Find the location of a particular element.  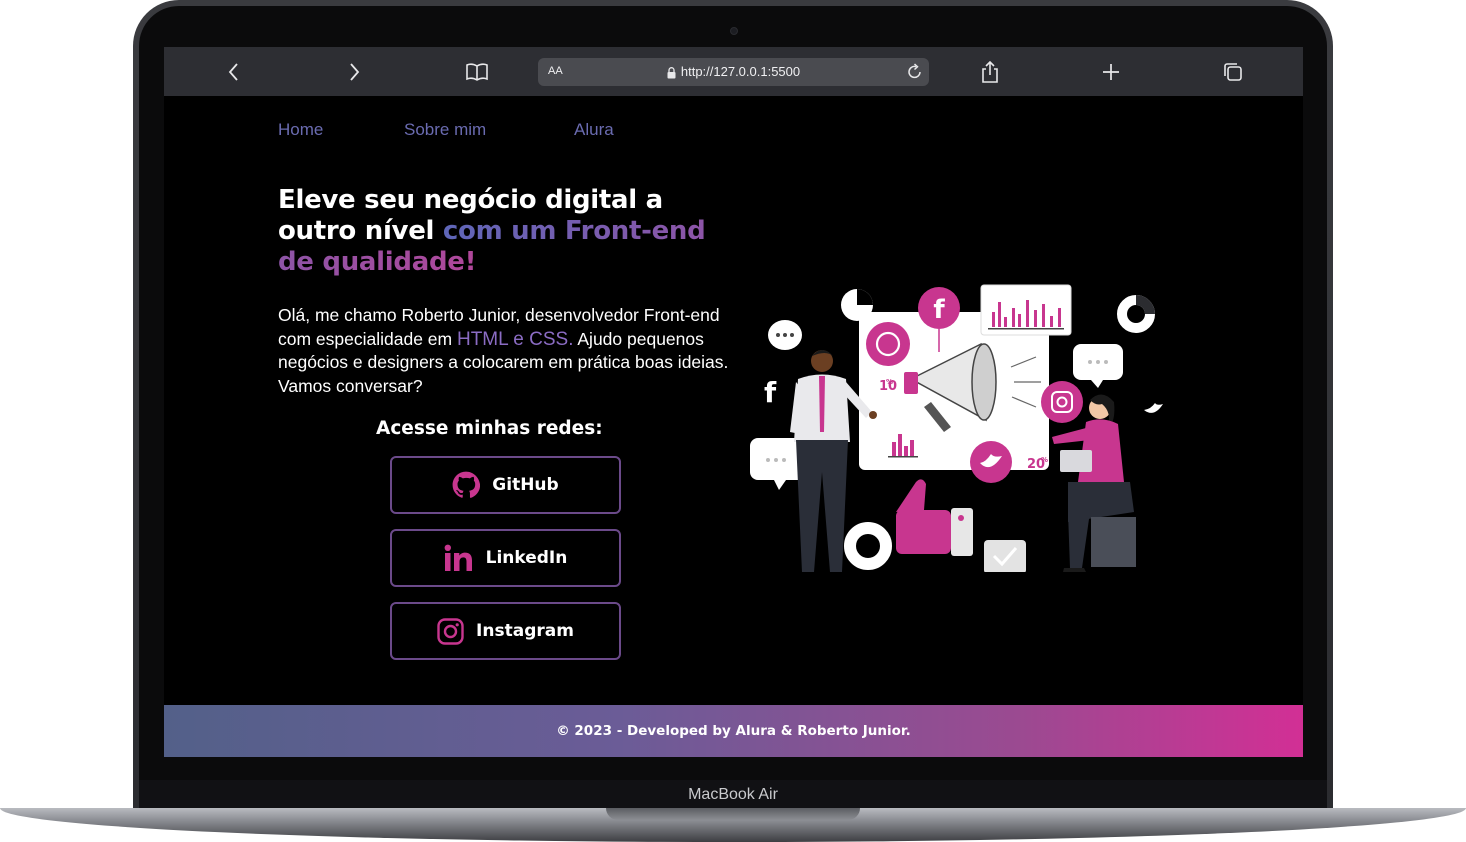

tabs-overview-button is located at coordinates (1233, 72).